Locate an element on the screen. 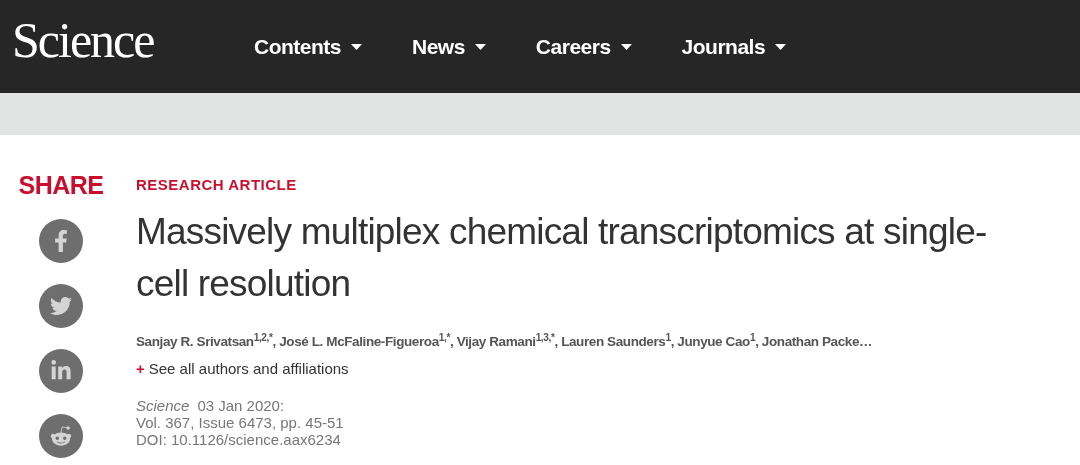 Image resolution: width=1080 pixels, height=465 pixels. nav-menu: News is located at coordinates (449, 46).